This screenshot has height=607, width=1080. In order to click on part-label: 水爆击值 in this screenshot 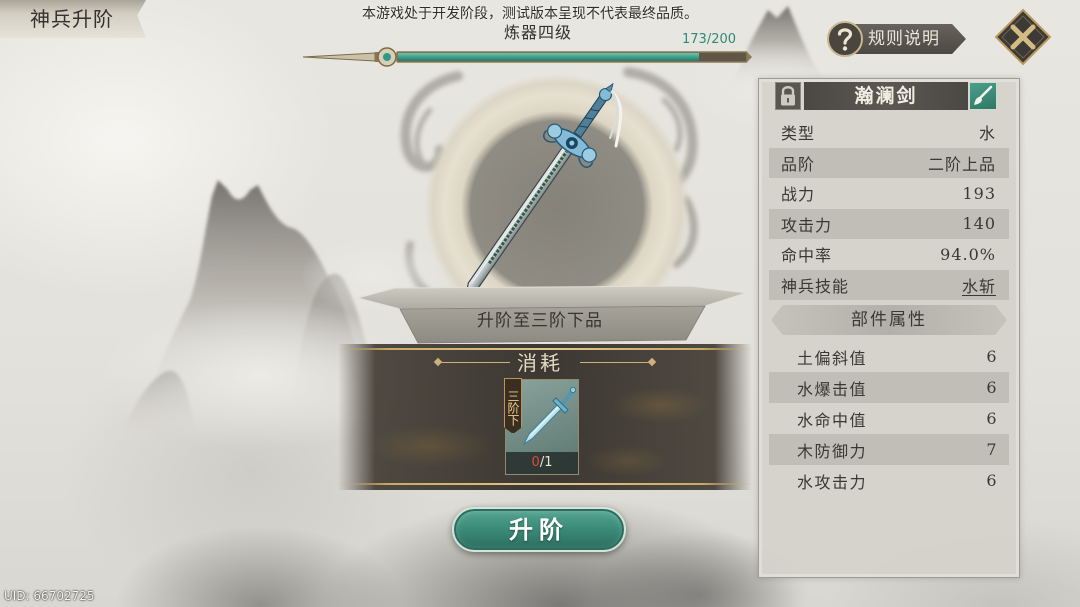, I will do `click(832, 389)`.